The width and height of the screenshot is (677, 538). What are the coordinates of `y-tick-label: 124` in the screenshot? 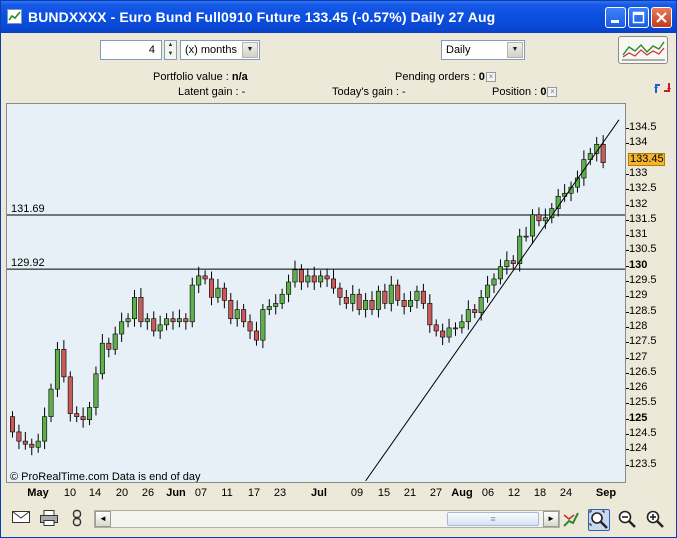 It's located at (638, 448).